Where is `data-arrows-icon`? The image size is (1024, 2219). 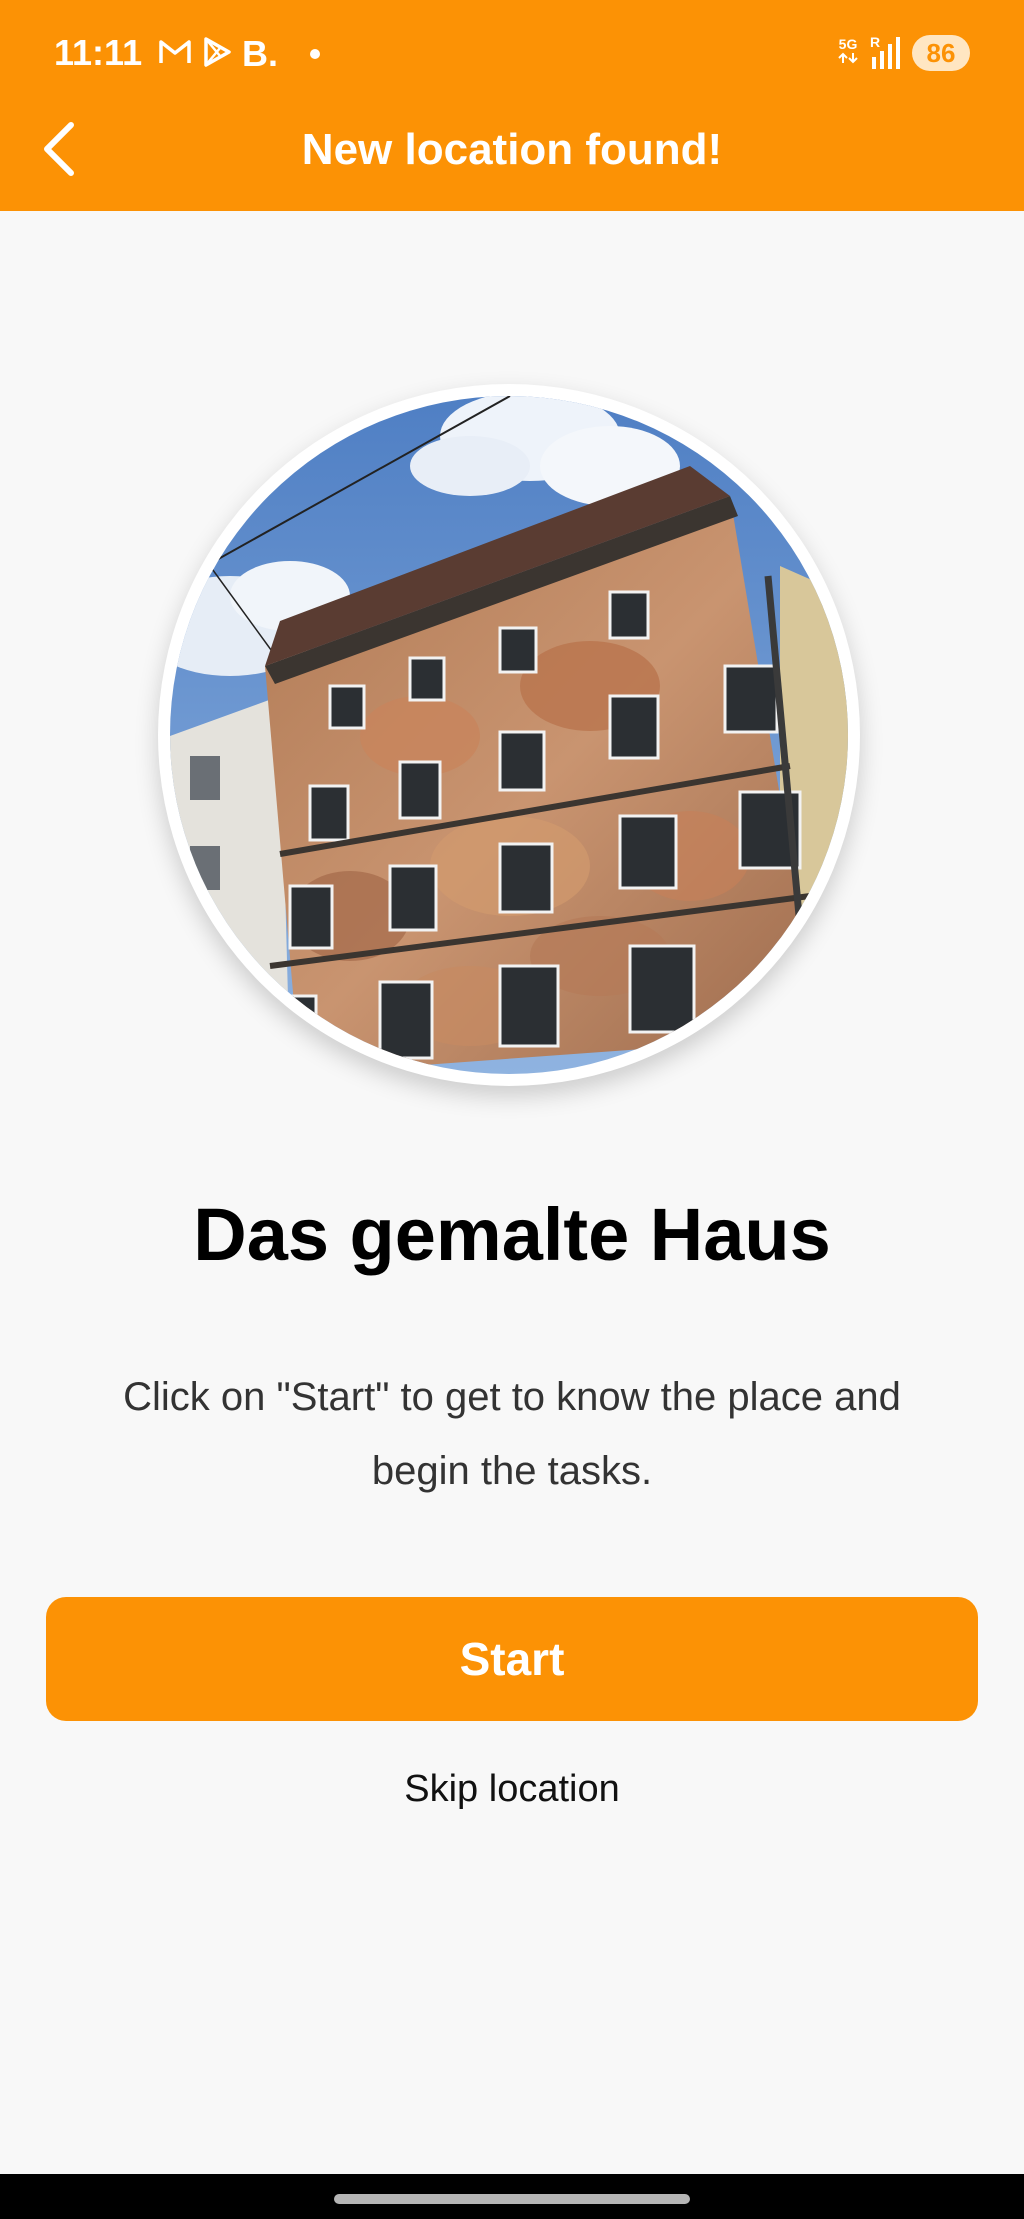 data-arrows-icon is located at coordinates (848, 58).